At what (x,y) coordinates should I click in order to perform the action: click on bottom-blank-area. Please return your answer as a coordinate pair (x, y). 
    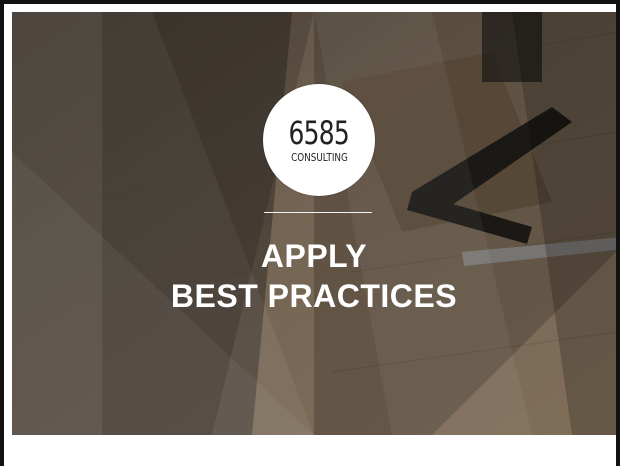
    Looking at the image, I should click on (314, 452).